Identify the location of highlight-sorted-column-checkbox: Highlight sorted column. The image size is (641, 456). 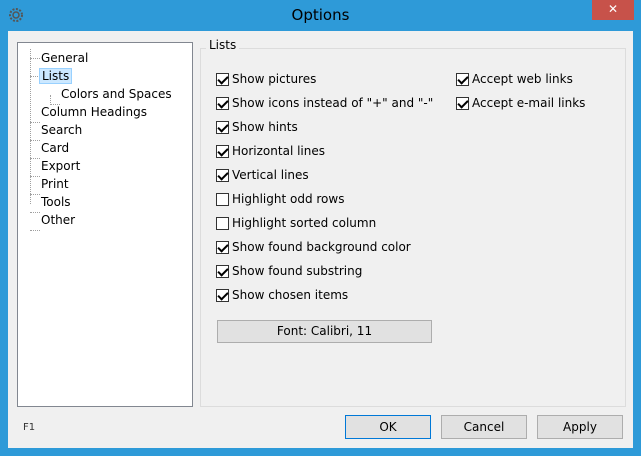
(296, 223).